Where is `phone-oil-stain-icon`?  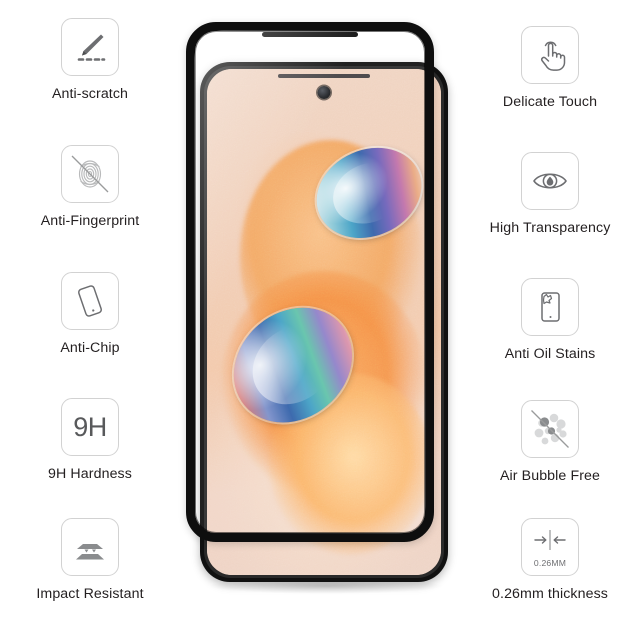 phone-oil-stain-icon is located at coordinates (550, 307).